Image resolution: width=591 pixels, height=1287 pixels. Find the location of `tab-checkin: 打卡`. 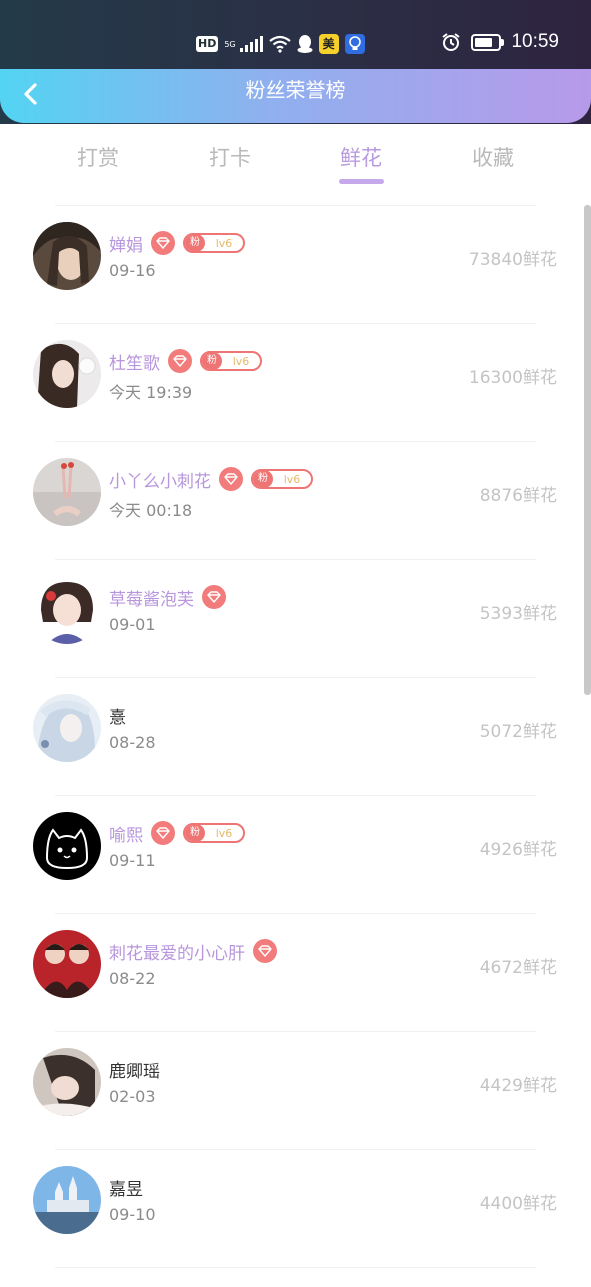

tab-checkin: 打卡 is located at coordinates (230, 157).